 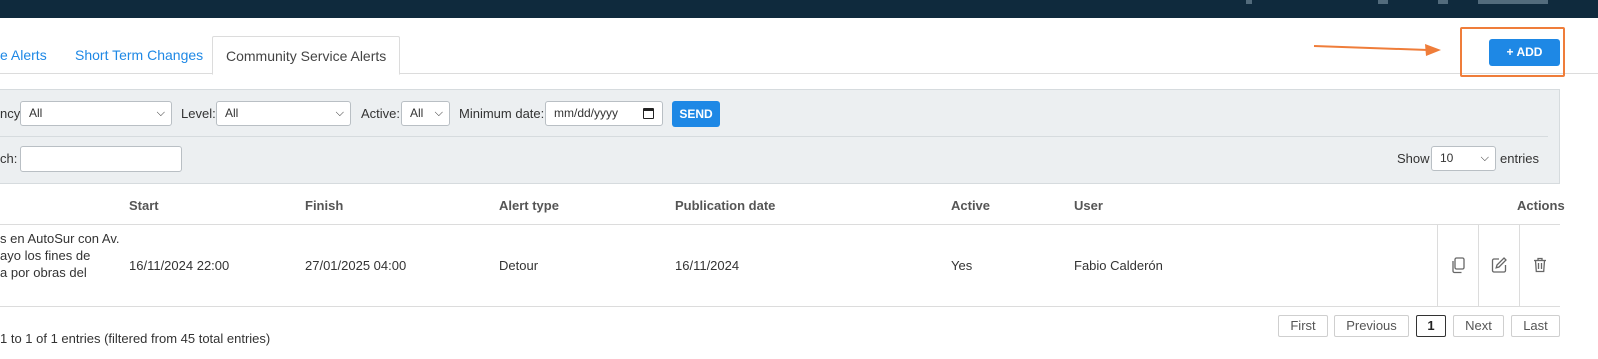 I want to click on agency-select: All ⌵, so click(x=96, y=113).